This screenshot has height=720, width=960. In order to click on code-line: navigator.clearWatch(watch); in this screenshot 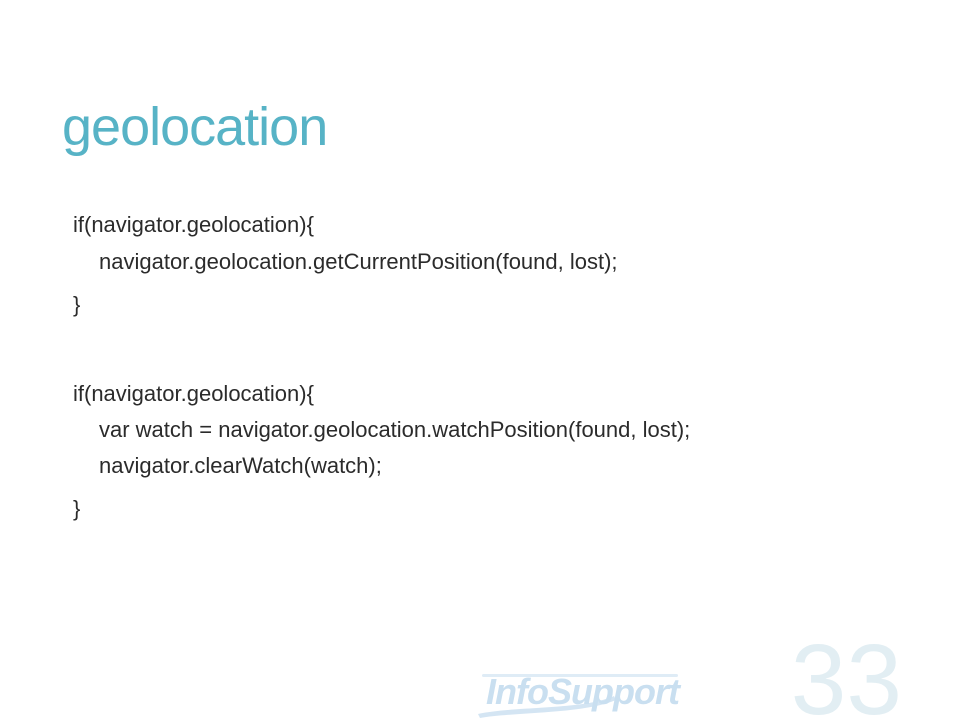, I will do `click(240, 465)`.